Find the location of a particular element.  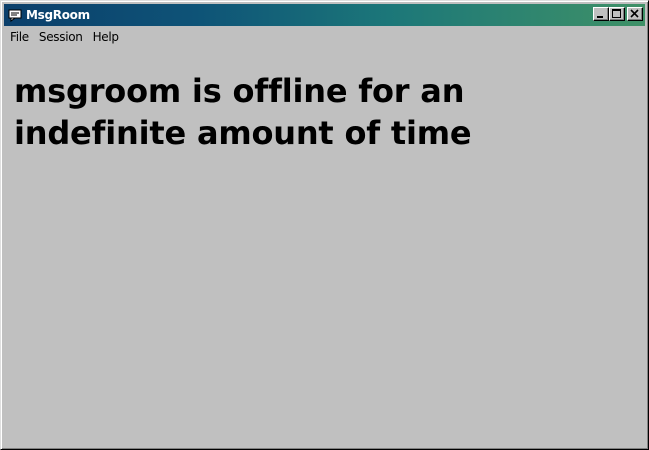

menu-session: Session is located at coordinates (61, 37).